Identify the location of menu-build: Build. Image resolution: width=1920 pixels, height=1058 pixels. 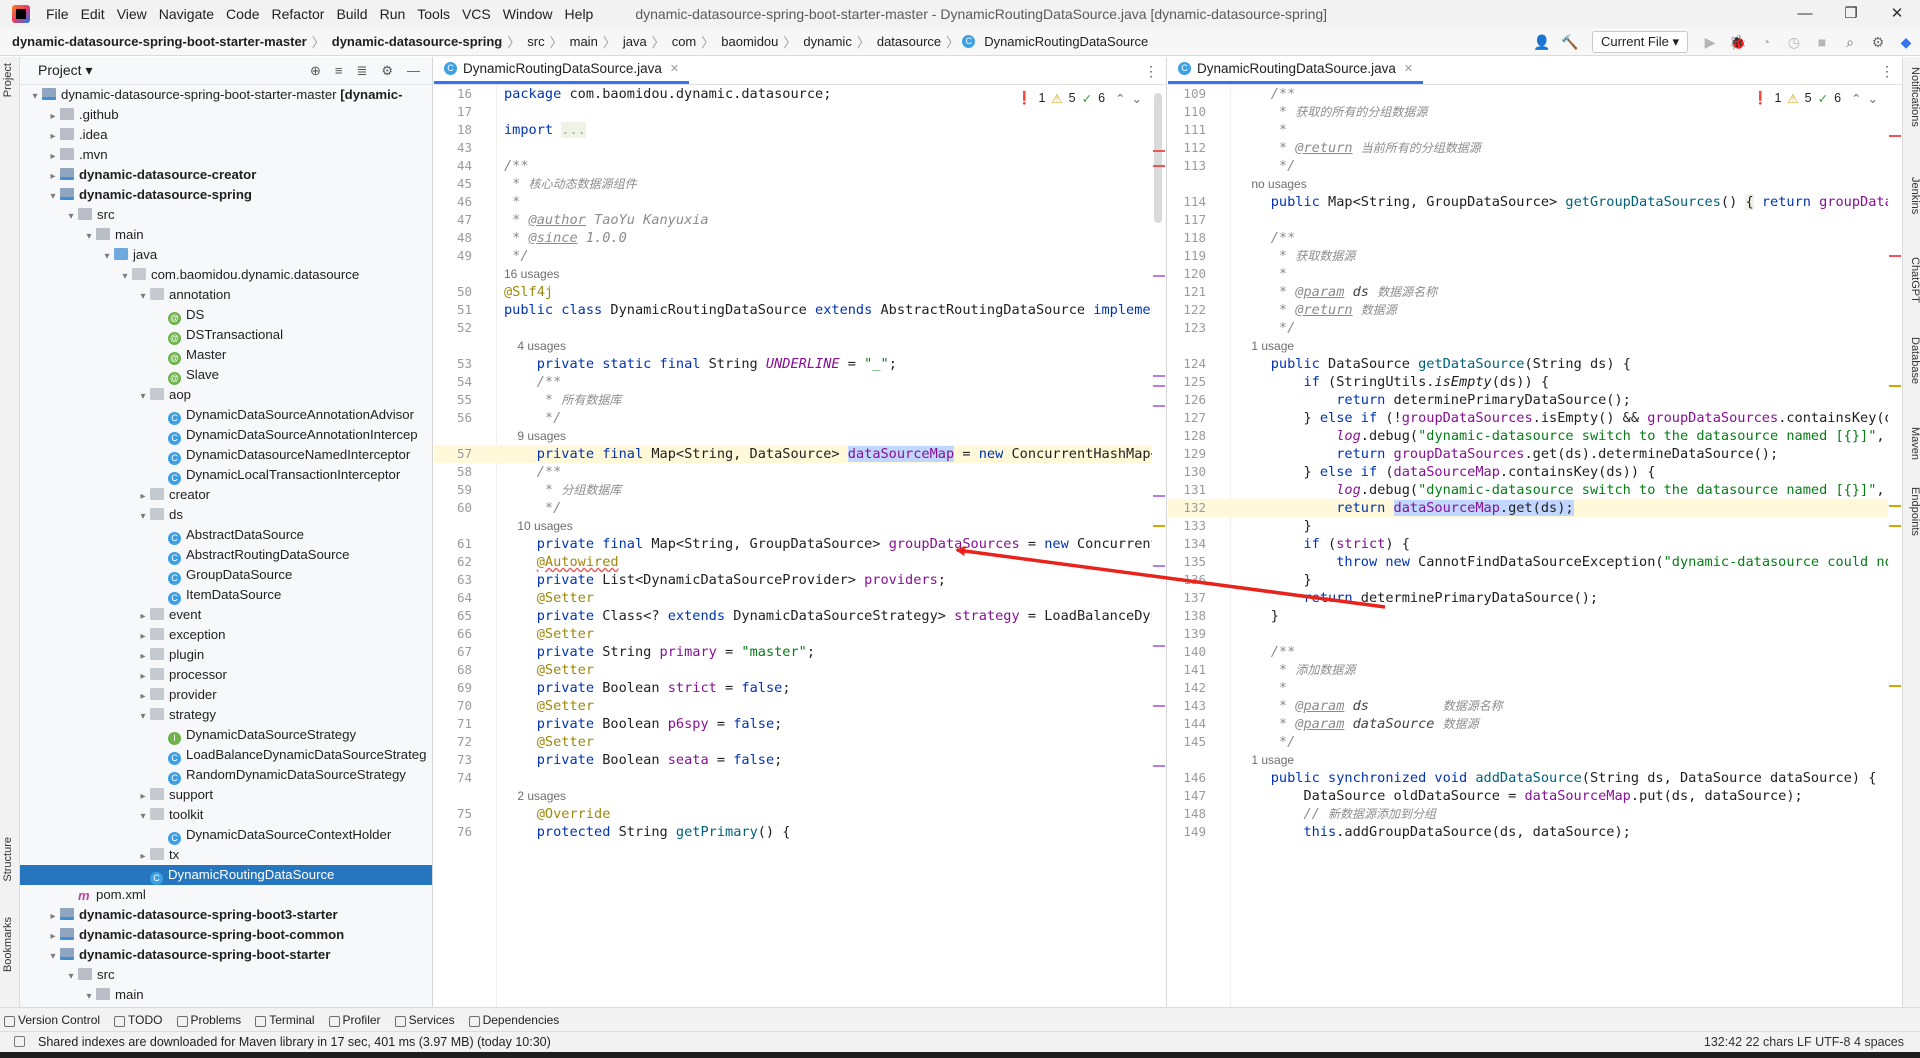
(351, 14).